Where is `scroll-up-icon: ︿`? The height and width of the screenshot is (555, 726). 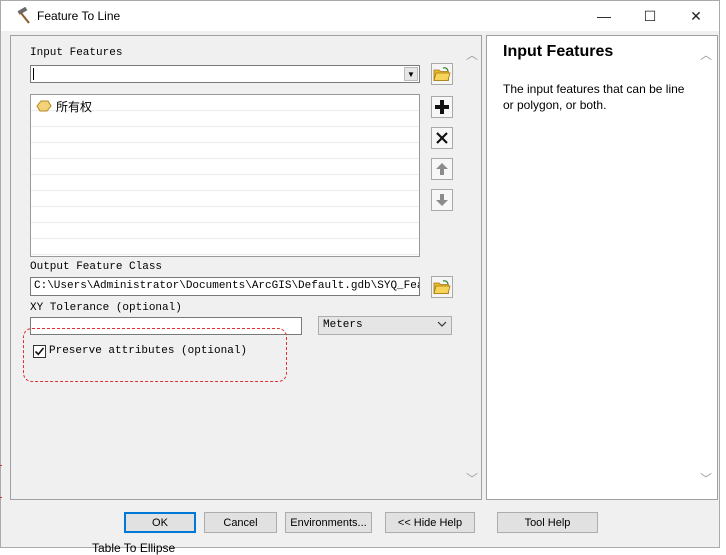
scroll-up-icon: ︿ is located at coordinates (472, 54).